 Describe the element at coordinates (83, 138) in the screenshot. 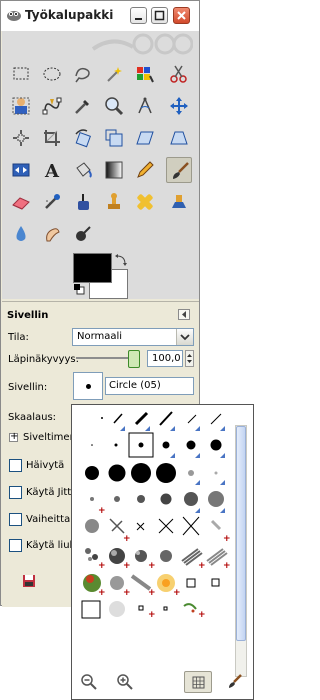

I see `rotate-tool` at that location.